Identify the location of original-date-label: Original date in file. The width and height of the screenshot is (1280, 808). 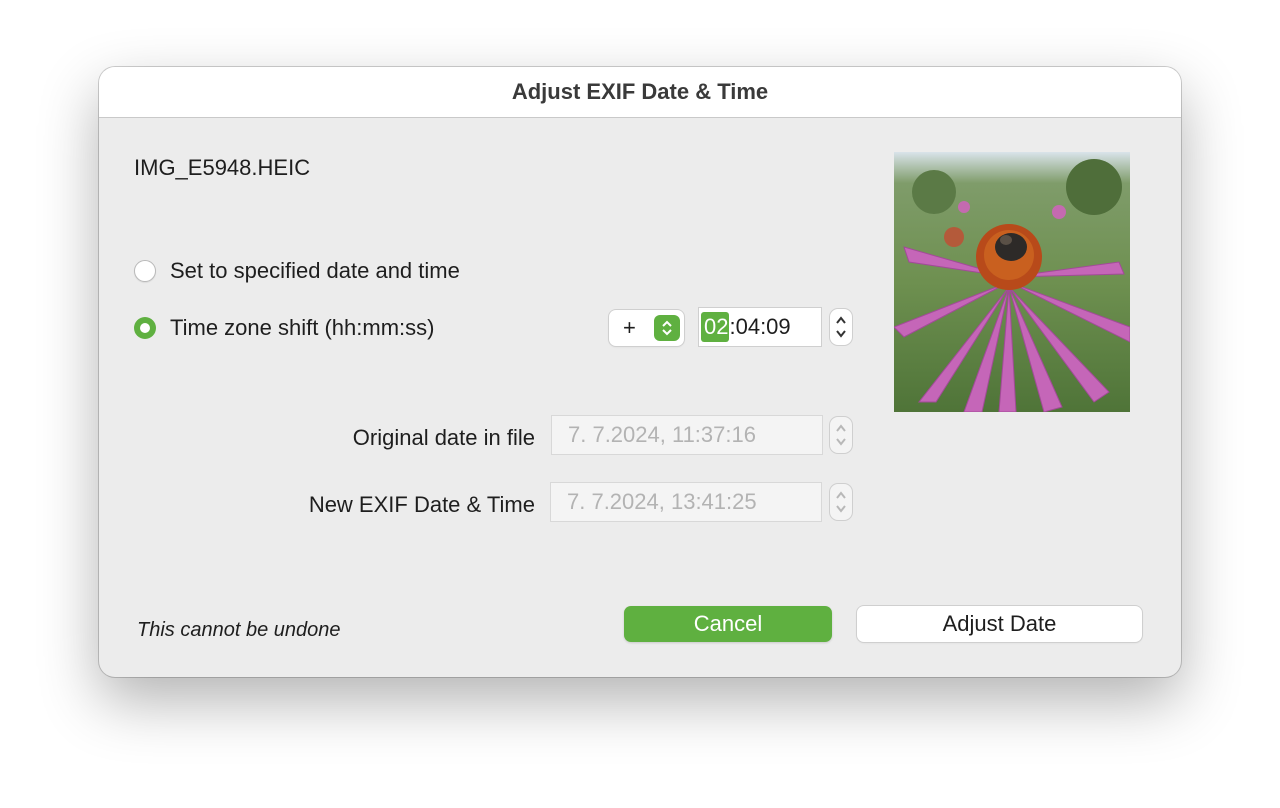
(443, 437).